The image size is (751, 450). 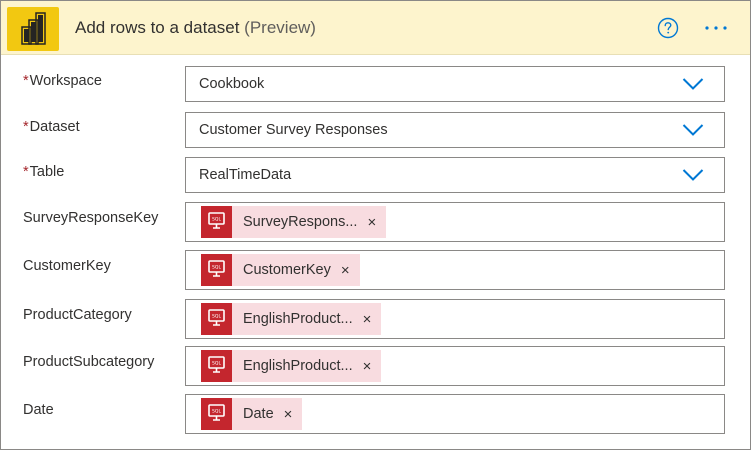 I want to click on dataset-dropdown: Customer Survey Responses, so click(x=455, y=130).